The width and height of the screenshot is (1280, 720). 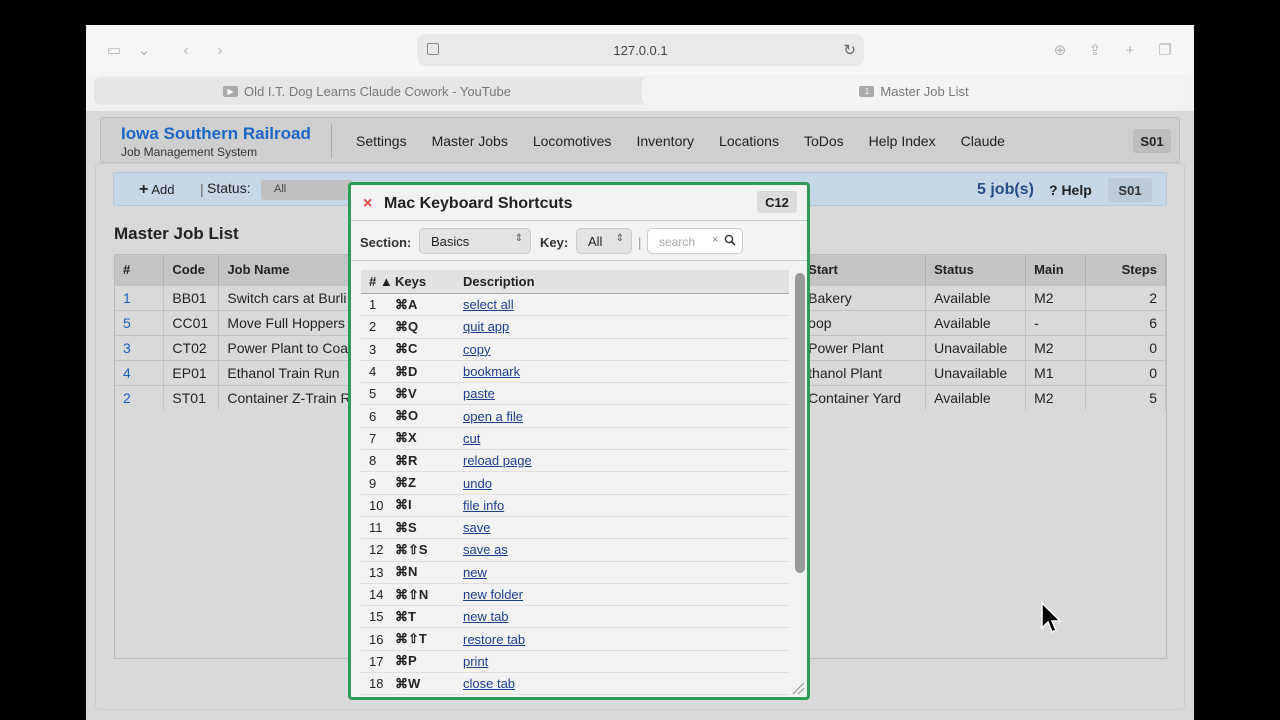 I want to click on tab-overview-icon: ❐, so click(x=1165, y=50).